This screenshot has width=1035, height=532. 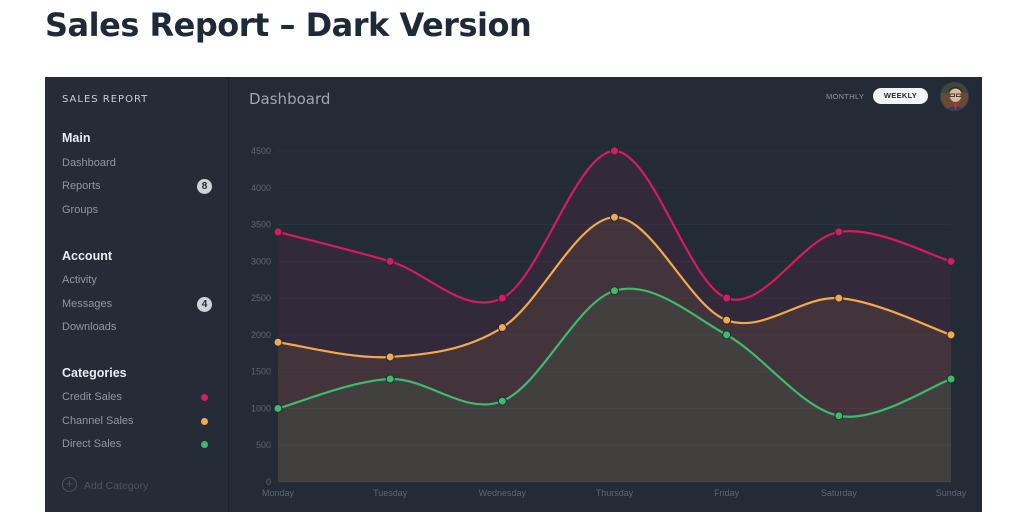 I want to click on sidebar-item-label: Groups, so click(x=80, y=210).